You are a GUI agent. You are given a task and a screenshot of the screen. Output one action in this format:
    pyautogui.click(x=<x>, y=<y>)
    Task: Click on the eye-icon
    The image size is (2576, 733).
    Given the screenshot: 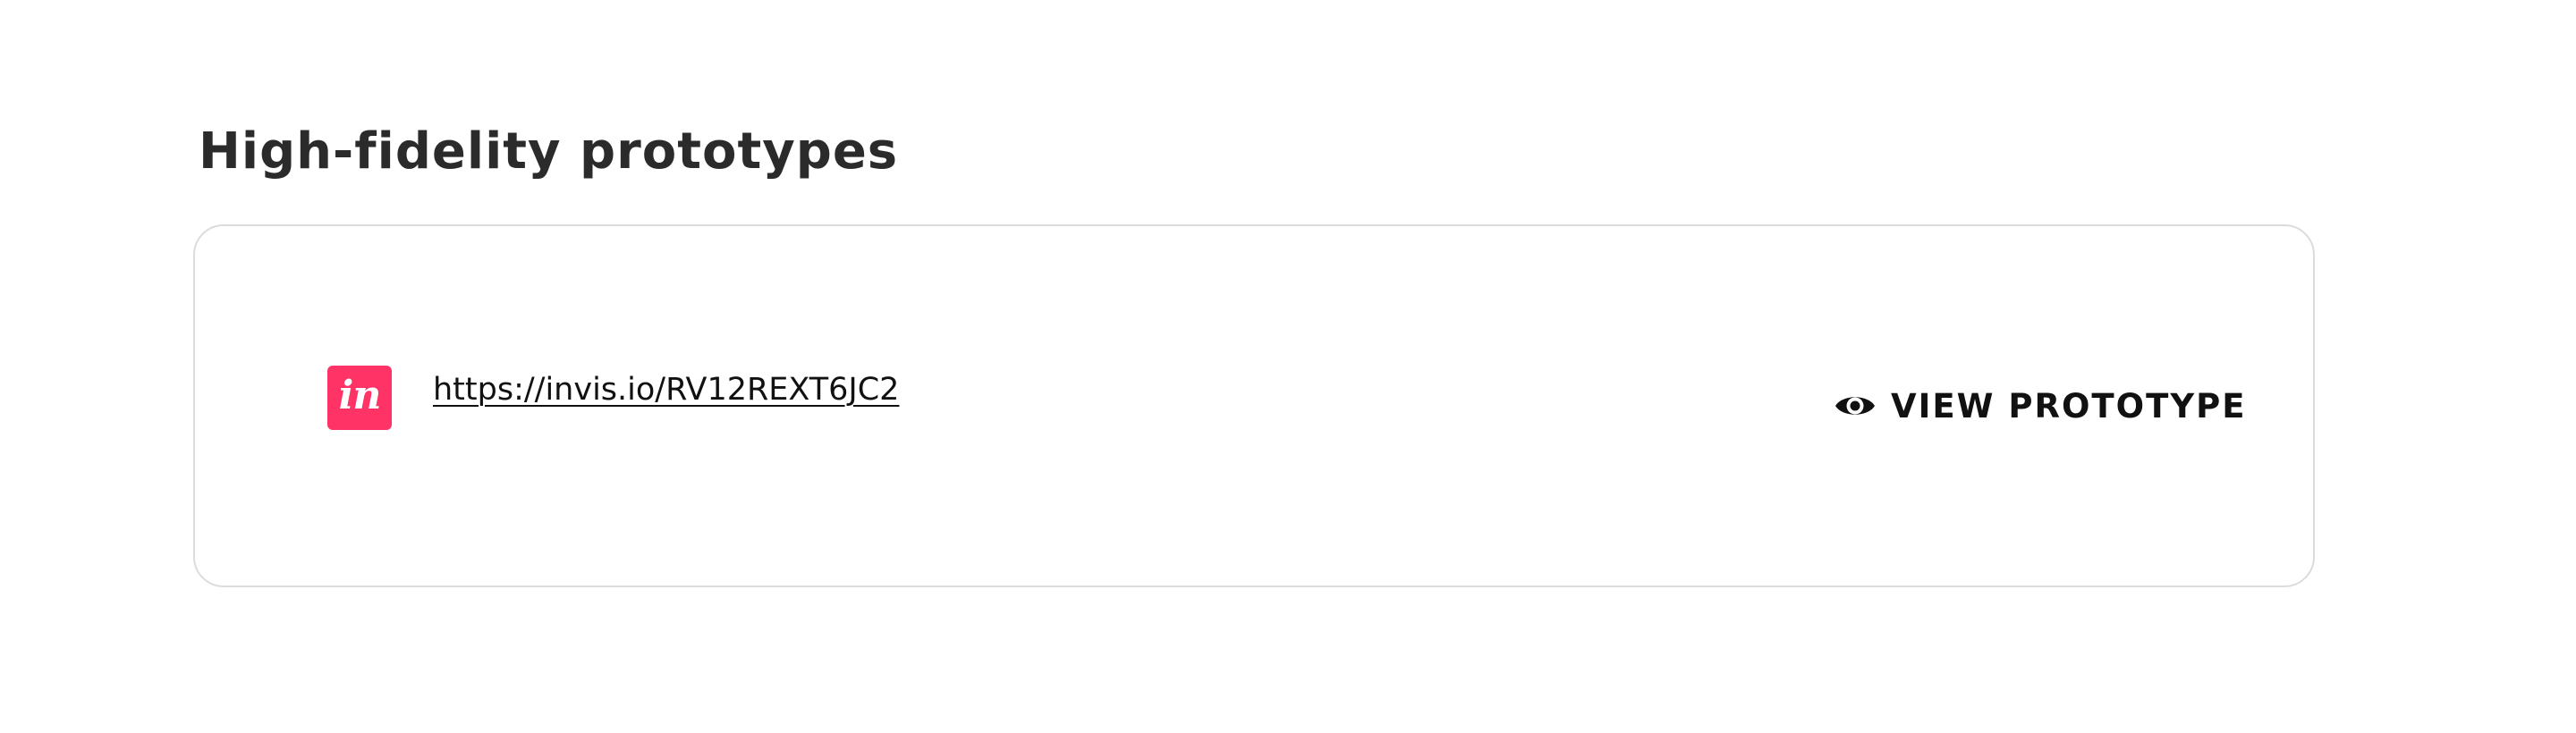 What is the action you would take?
    pyautogui.click(x=1855, y=406)
    